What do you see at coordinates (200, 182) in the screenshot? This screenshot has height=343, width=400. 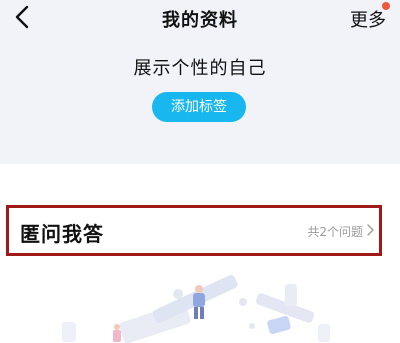 I see `section-divider` at bounding box center [200, 182].